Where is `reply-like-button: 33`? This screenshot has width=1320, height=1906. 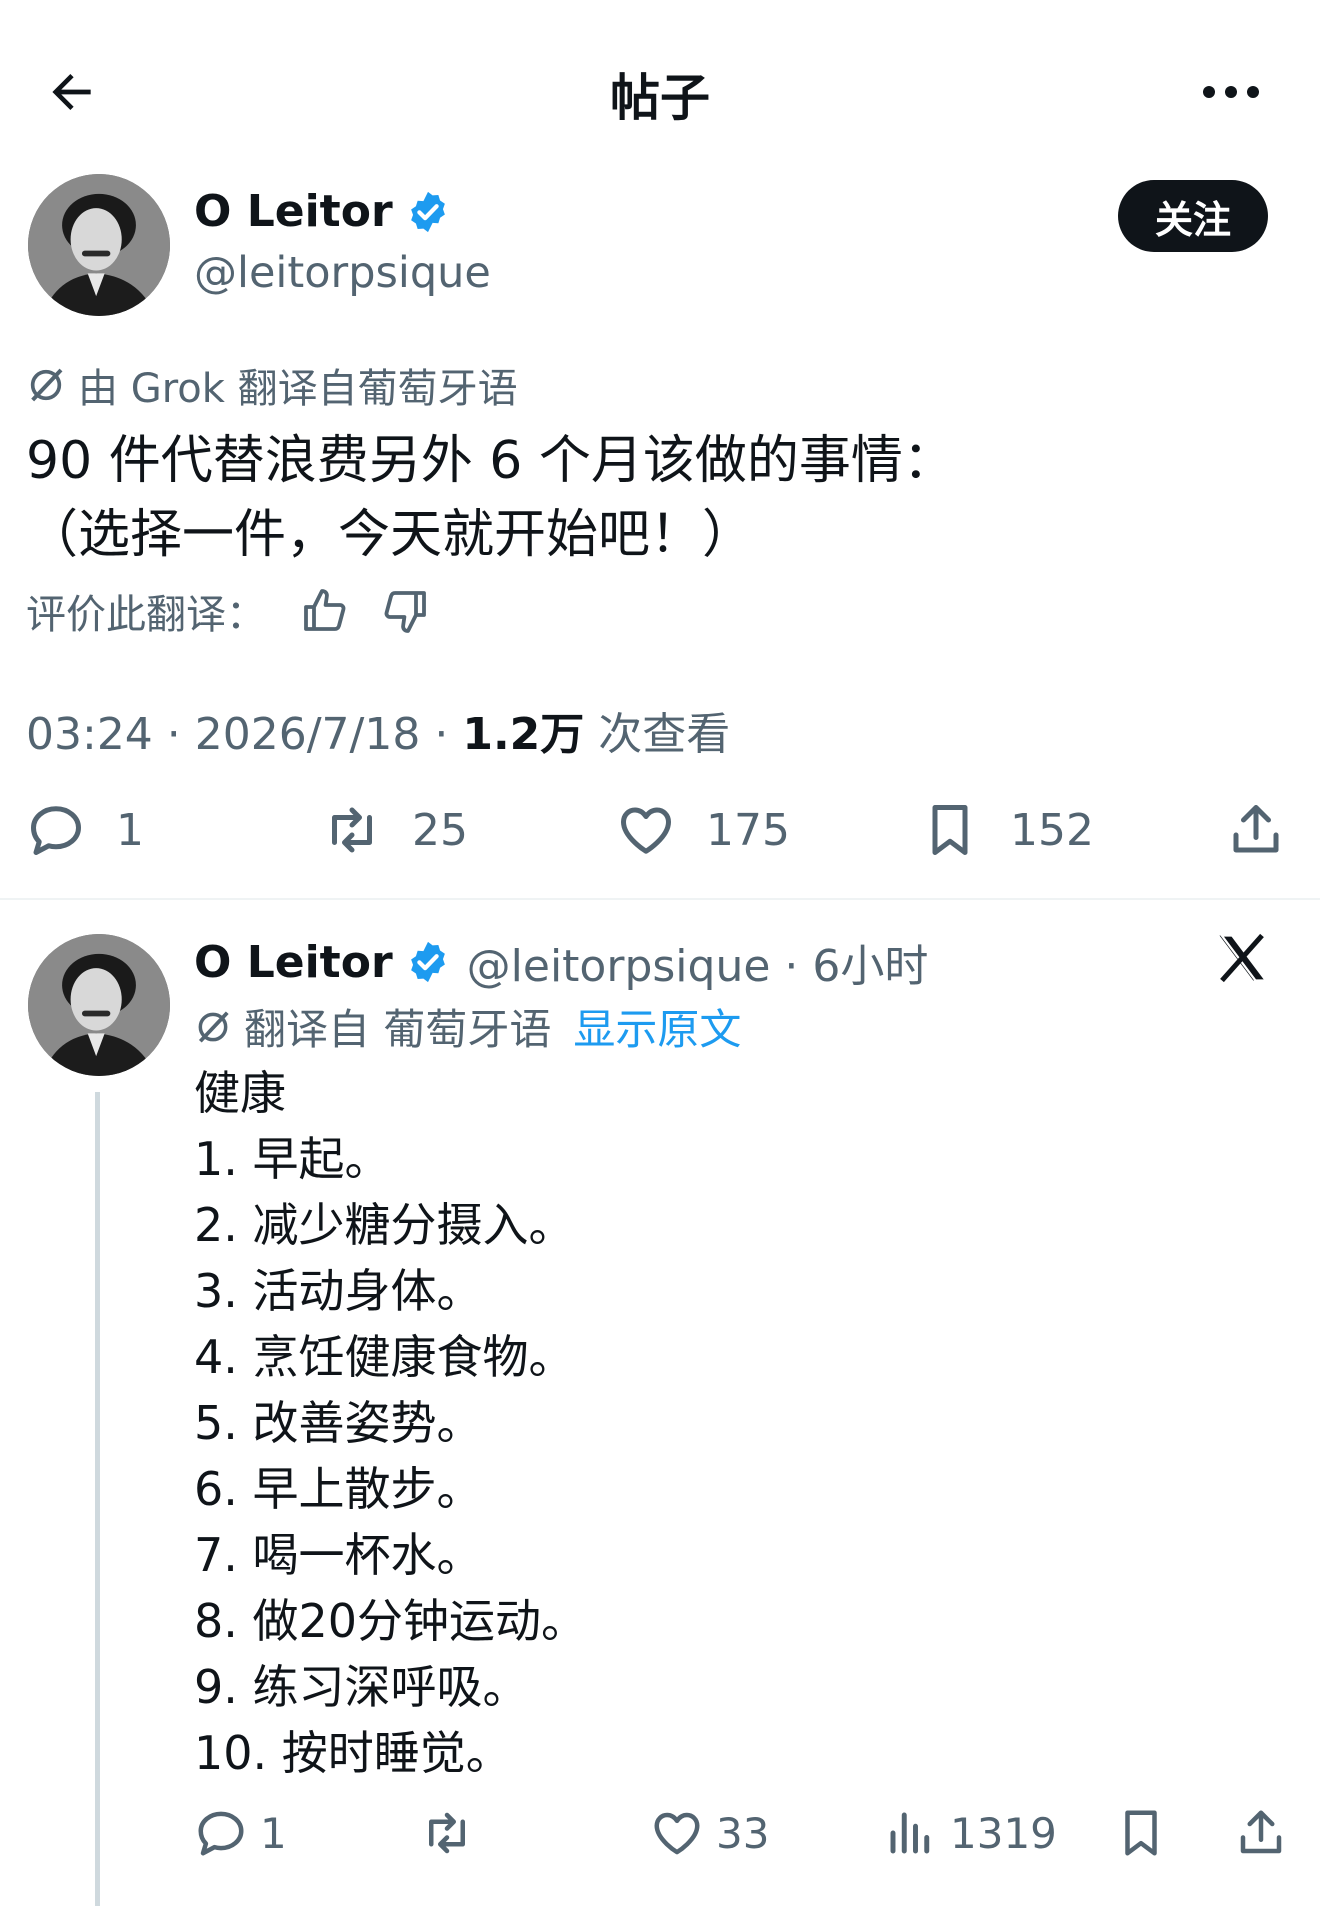
reply-like-button: 33 is located at coordinates (709, 1833).